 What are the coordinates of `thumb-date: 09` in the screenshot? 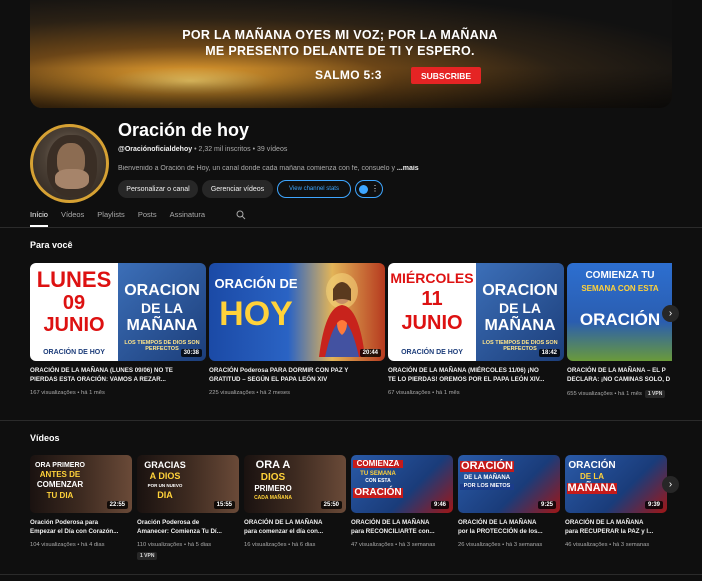 It's located at (74, 303).